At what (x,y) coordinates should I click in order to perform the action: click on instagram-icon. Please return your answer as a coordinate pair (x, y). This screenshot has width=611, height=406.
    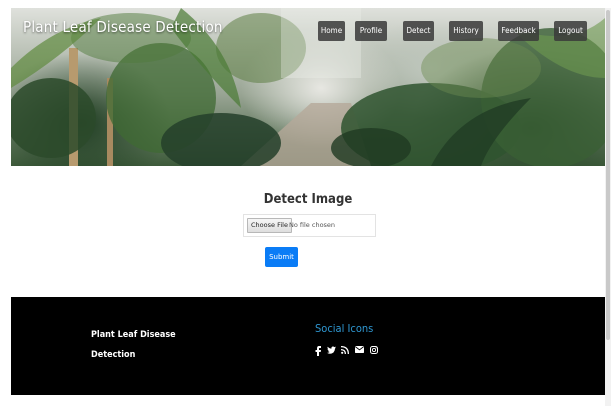
    Looking at the image, I should click on (374, 351).